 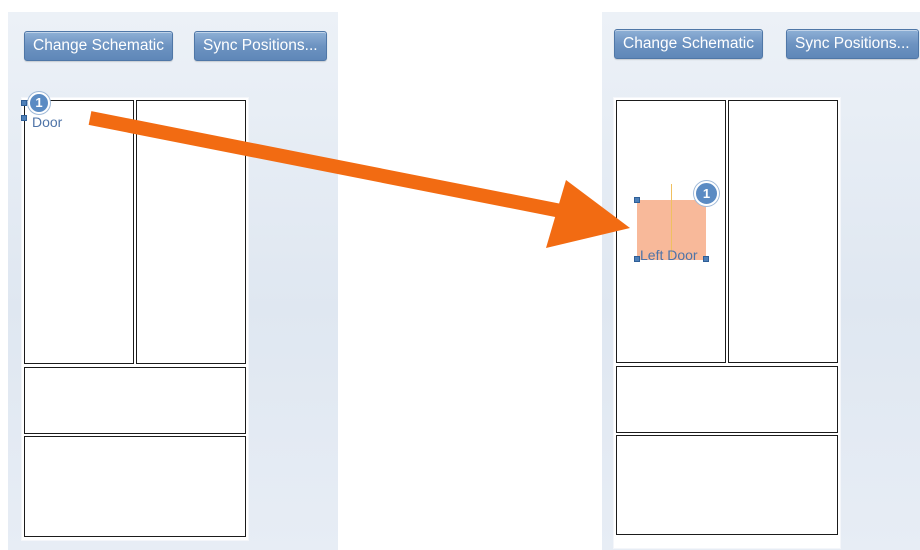 I want to click on resize-handle-bottom-right, so click(x=706, y=259).